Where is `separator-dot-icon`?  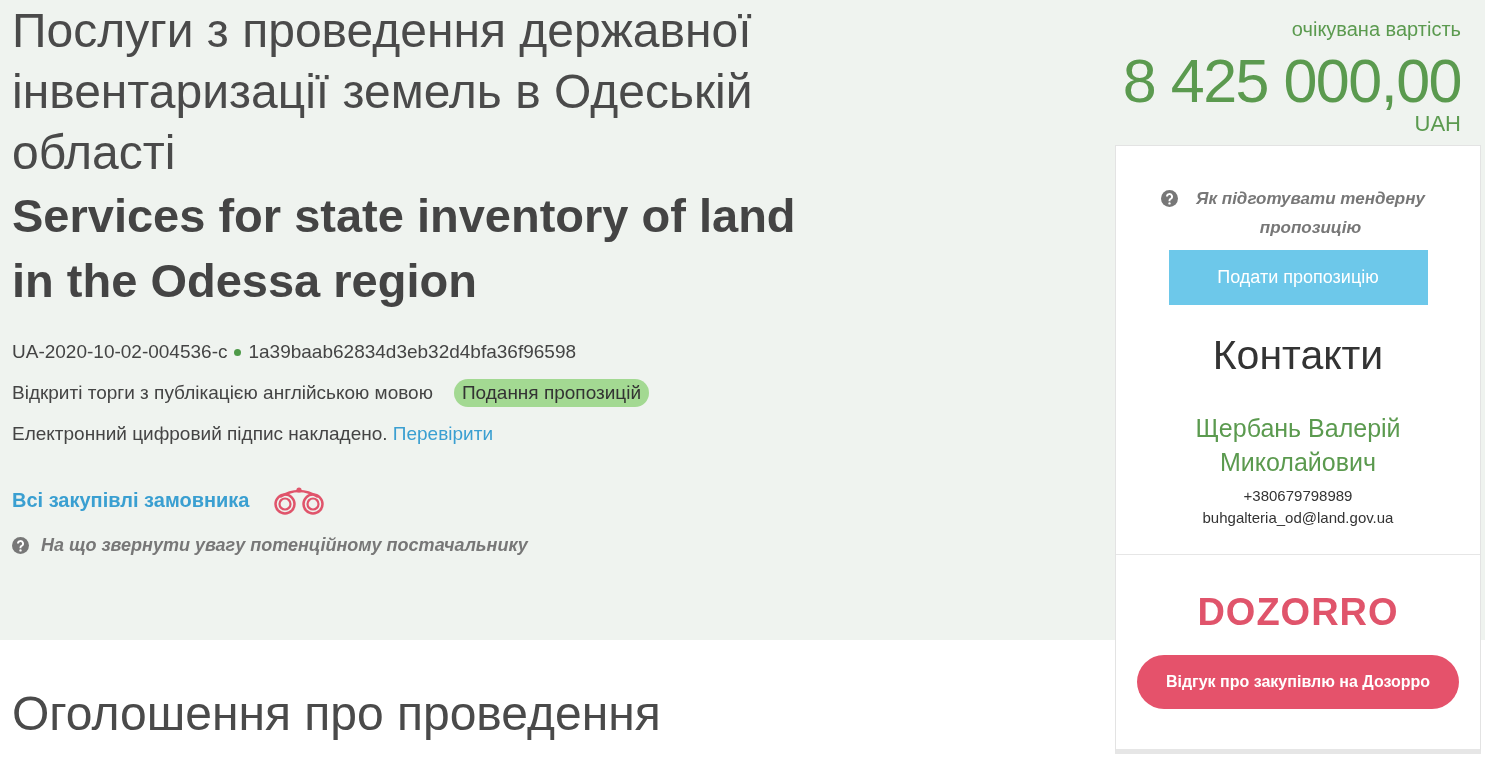 separator-dot-icon is located at coordinates (238, 352).